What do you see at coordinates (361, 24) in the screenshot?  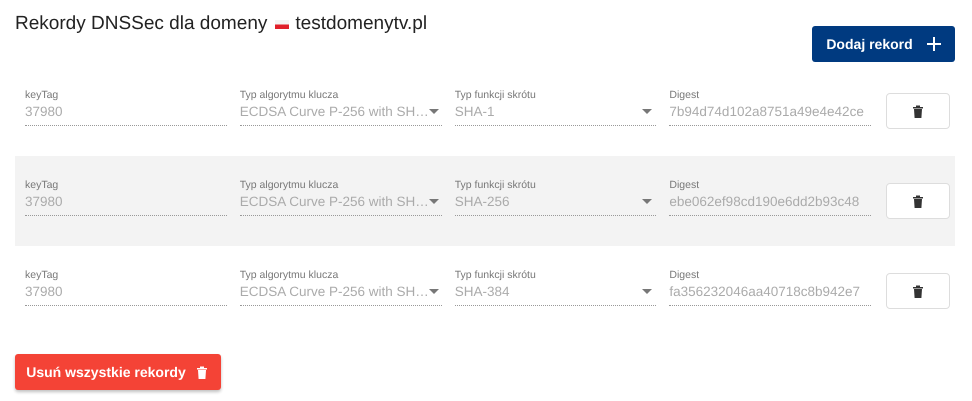 I see `domain-name: testdomenytv.pl` at bounding box center [361, 24].